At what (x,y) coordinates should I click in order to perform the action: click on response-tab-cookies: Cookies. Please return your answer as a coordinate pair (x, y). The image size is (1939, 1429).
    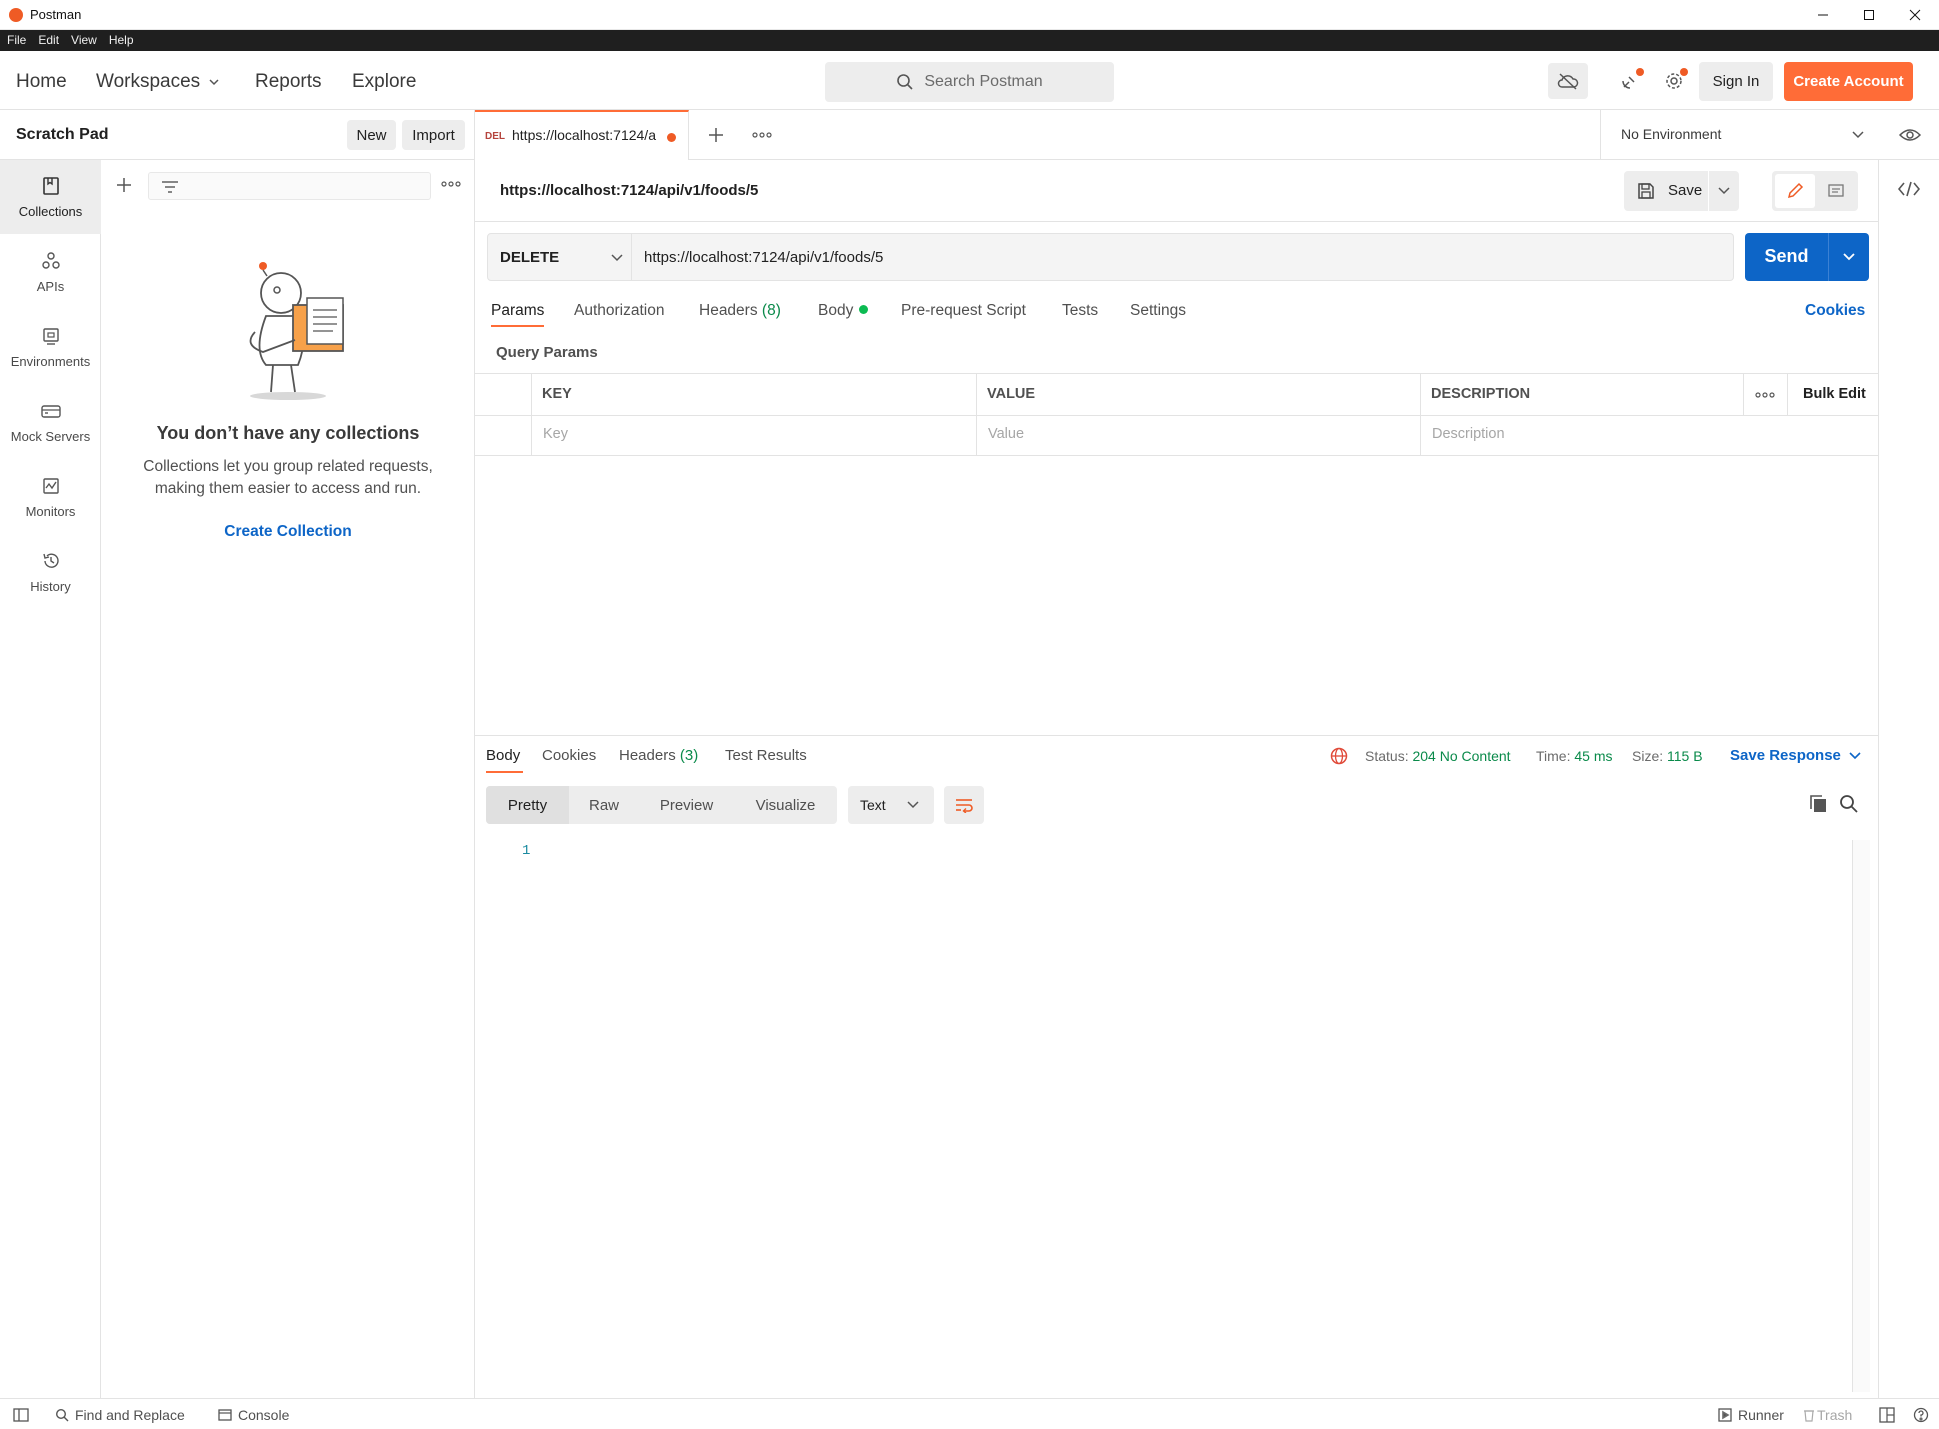
    Looking at the image, I should click on (569, 755).